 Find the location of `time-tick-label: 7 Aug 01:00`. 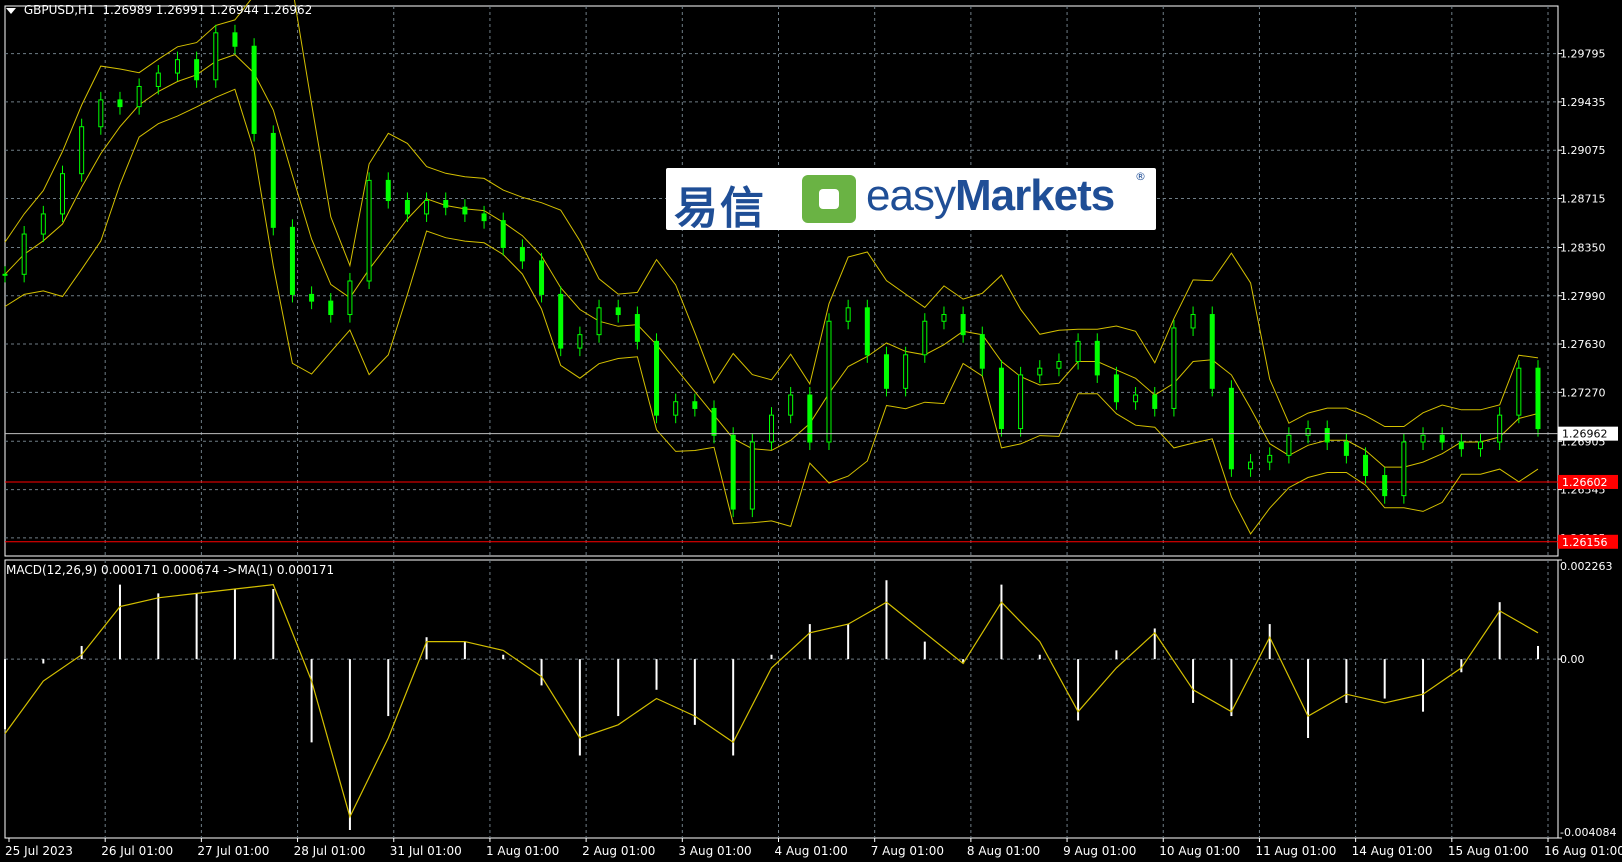

time-tick-label: 7 Aug 01:00 is located at coordinates (907, 851).